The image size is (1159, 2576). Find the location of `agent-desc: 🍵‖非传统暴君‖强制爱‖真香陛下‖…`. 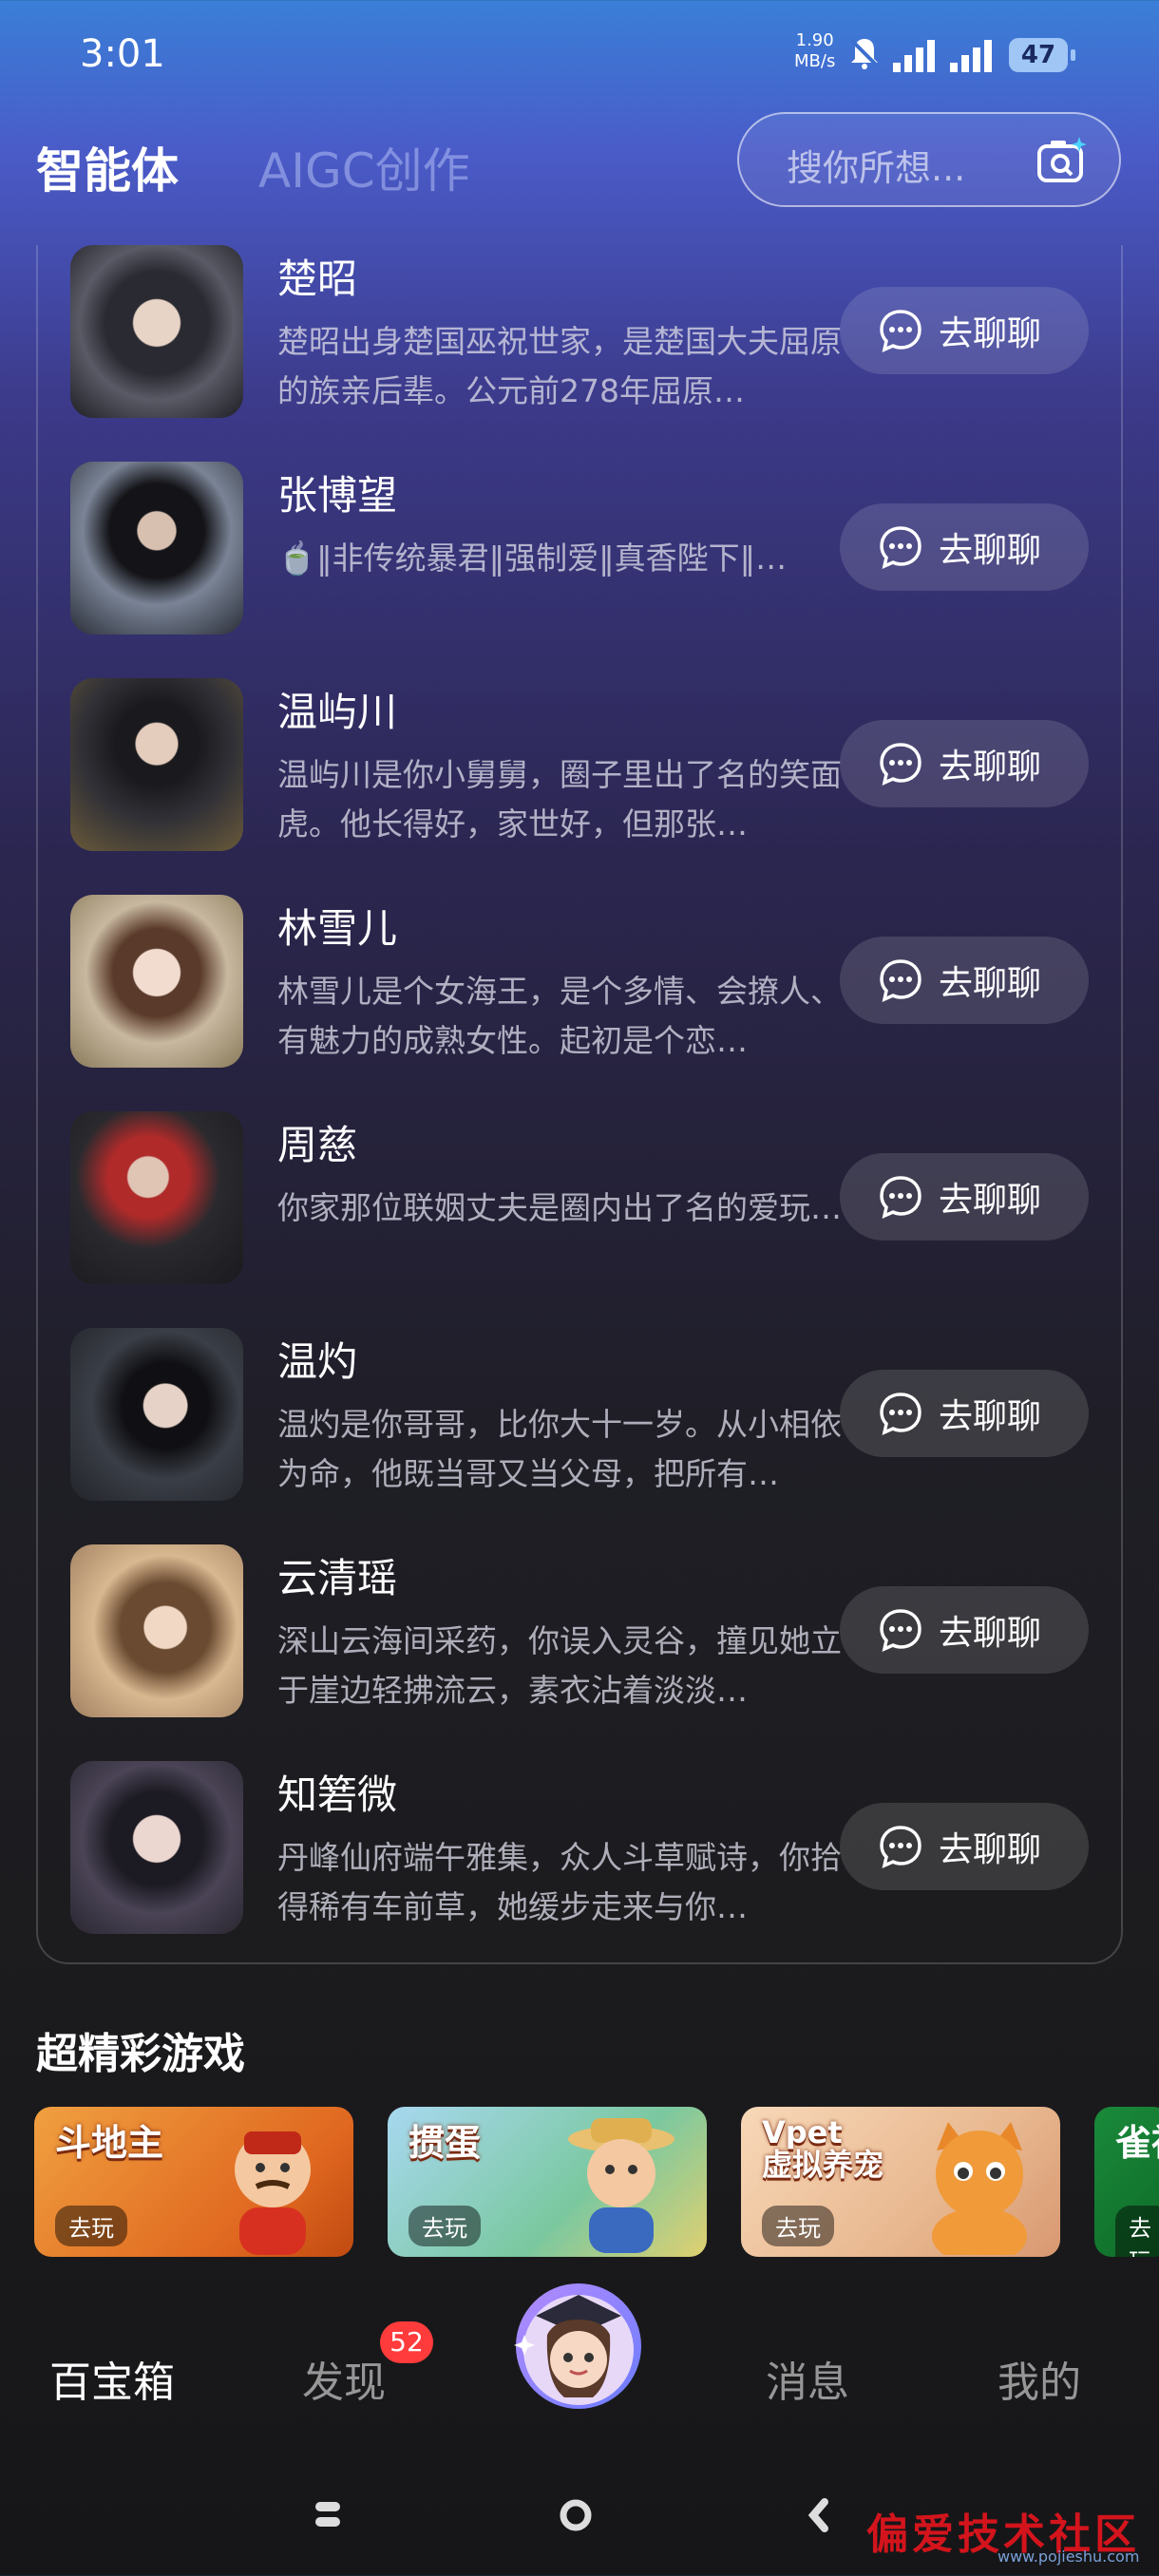

agent-desc: 🍵‖非传统暴君‖强制爱‖真香陛下‖… is located at coordinates (532, 558).